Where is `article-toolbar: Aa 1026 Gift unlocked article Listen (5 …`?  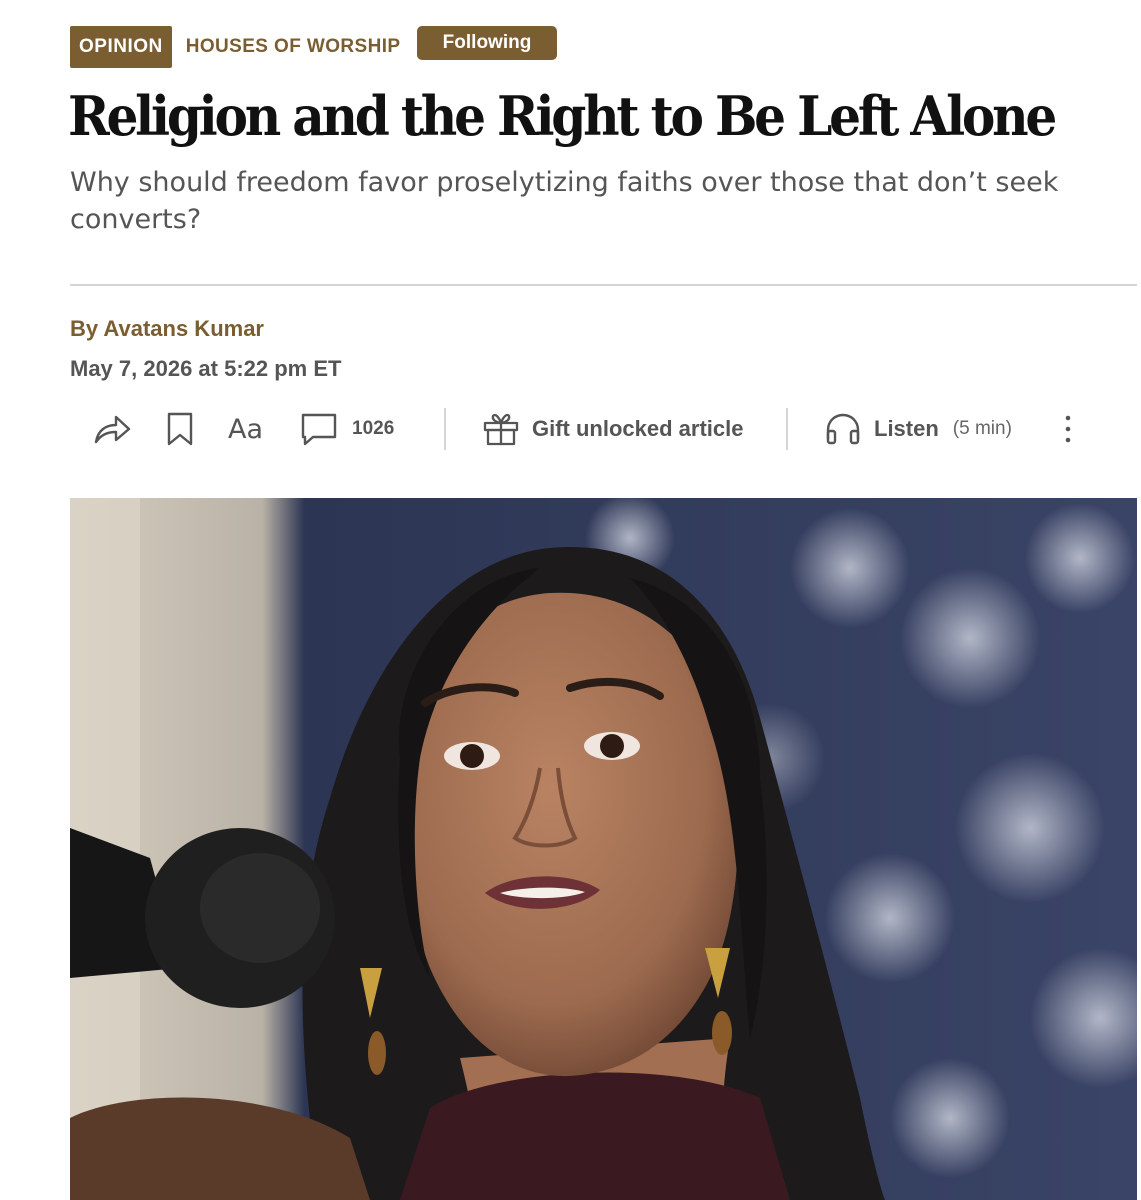
article-toolbar: Aa 1026 Gift unlocked article Listen (5 … is located at coordinates (580, 429).